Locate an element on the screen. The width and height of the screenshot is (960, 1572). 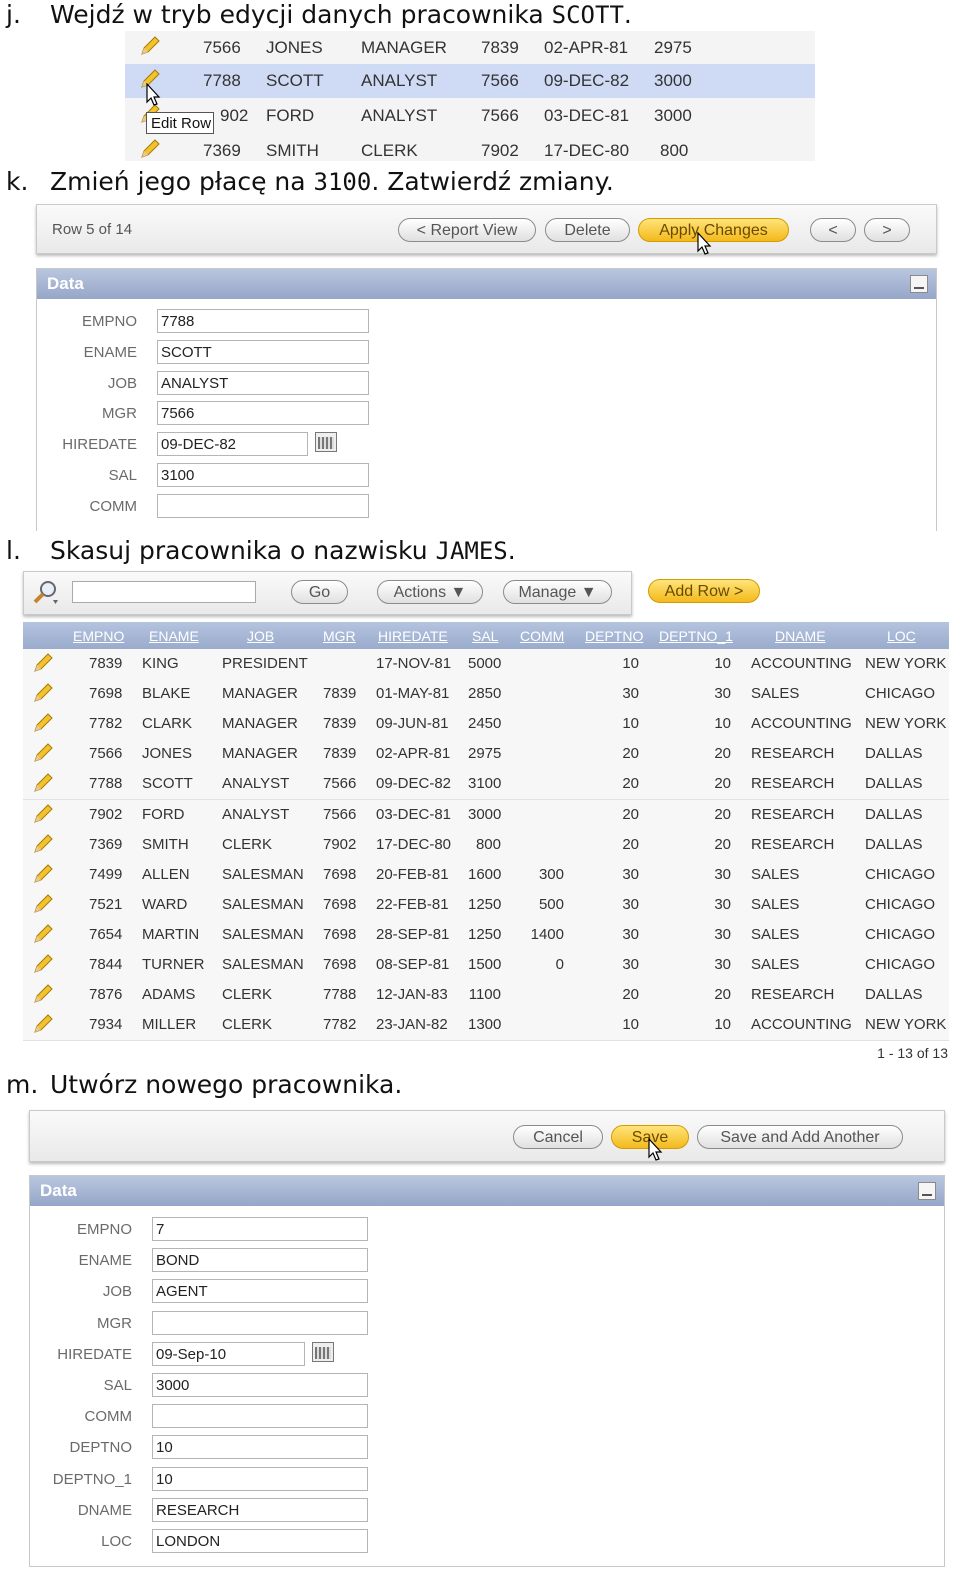
field-input-ename: SCOTT is located at coordinates (263, 351).